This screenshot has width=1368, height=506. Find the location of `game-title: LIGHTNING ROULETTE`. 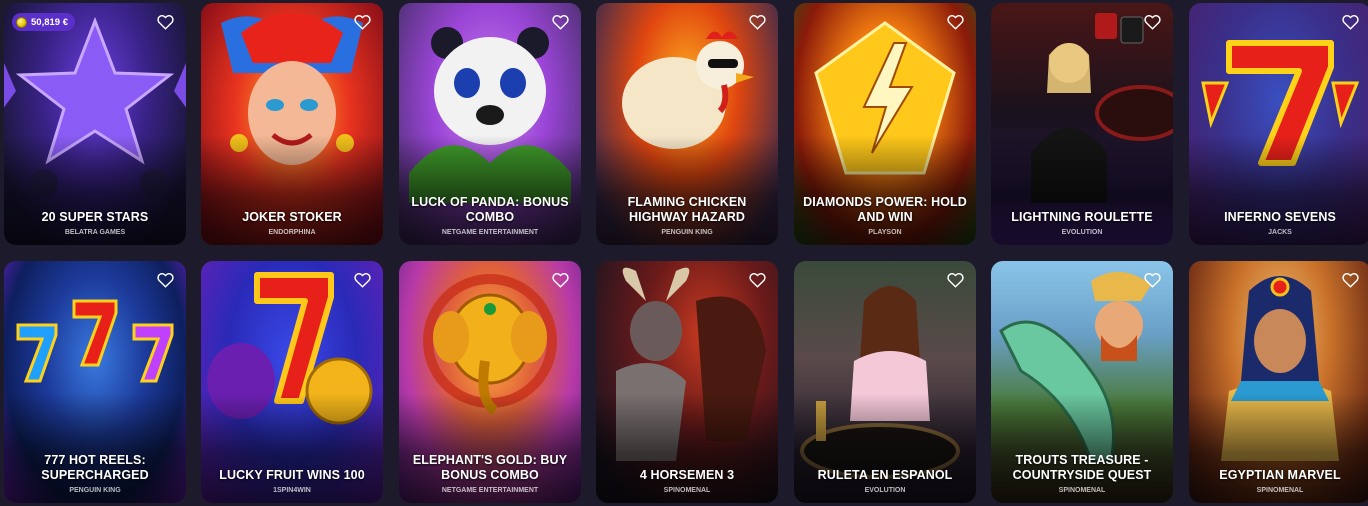

game-title: LIGHTNING ROULETTE is located at coordinates (1082, 217).